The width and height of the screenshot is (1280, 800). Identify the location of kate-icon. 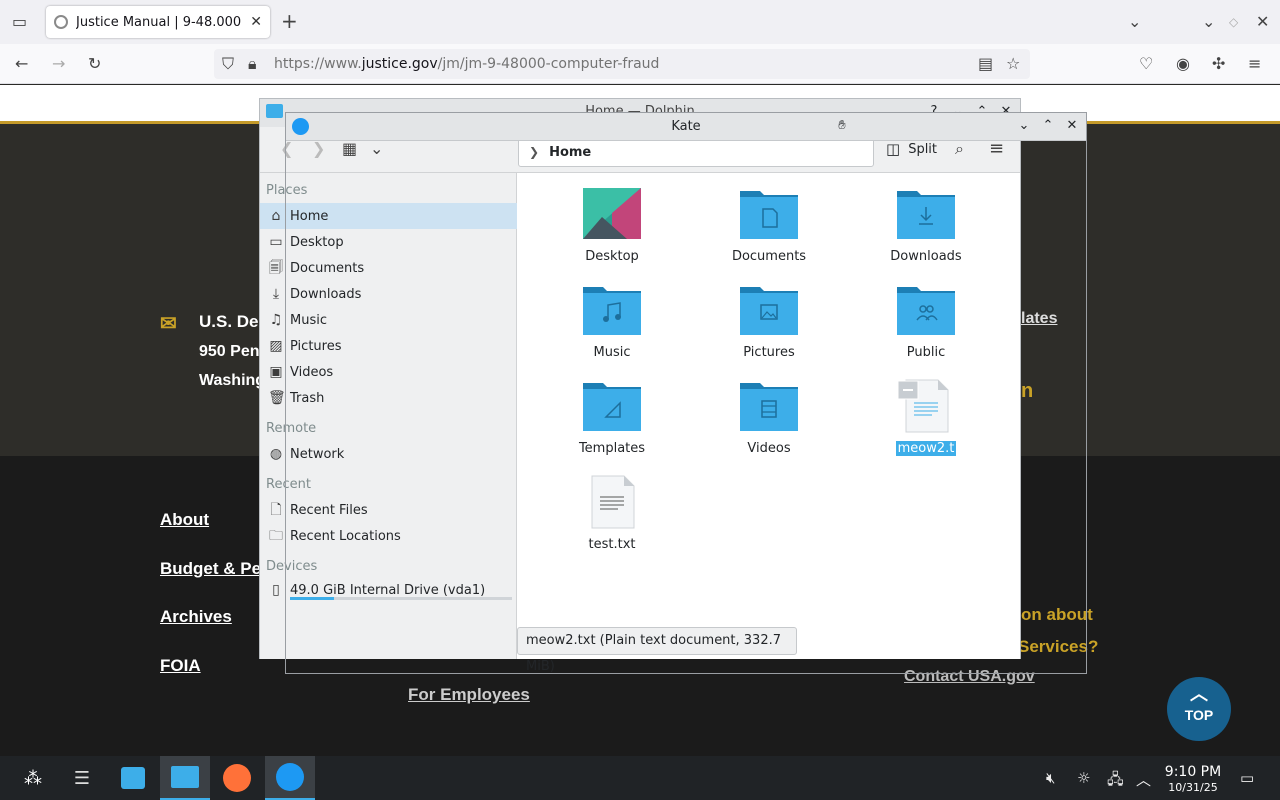
(290, 777).